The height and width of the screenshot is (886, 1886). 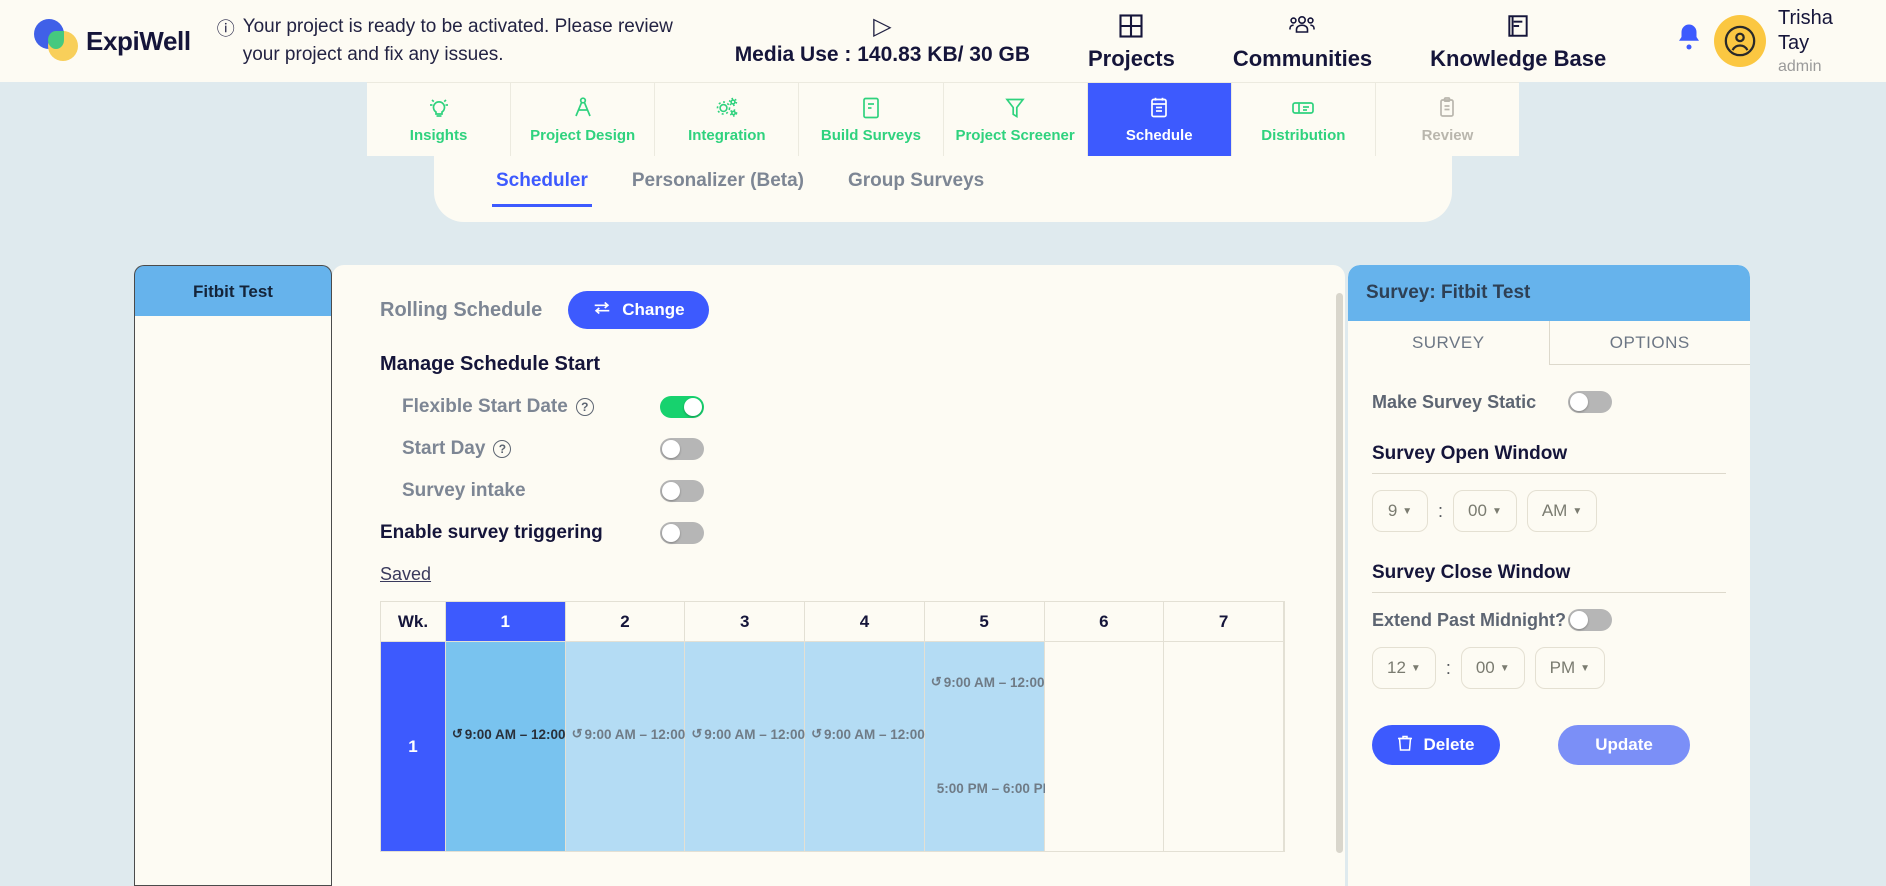 What do you see at coordinates (682, 491) in the screenshot?
I see `survey-intake-toggle` at bounding box center [682, 491].